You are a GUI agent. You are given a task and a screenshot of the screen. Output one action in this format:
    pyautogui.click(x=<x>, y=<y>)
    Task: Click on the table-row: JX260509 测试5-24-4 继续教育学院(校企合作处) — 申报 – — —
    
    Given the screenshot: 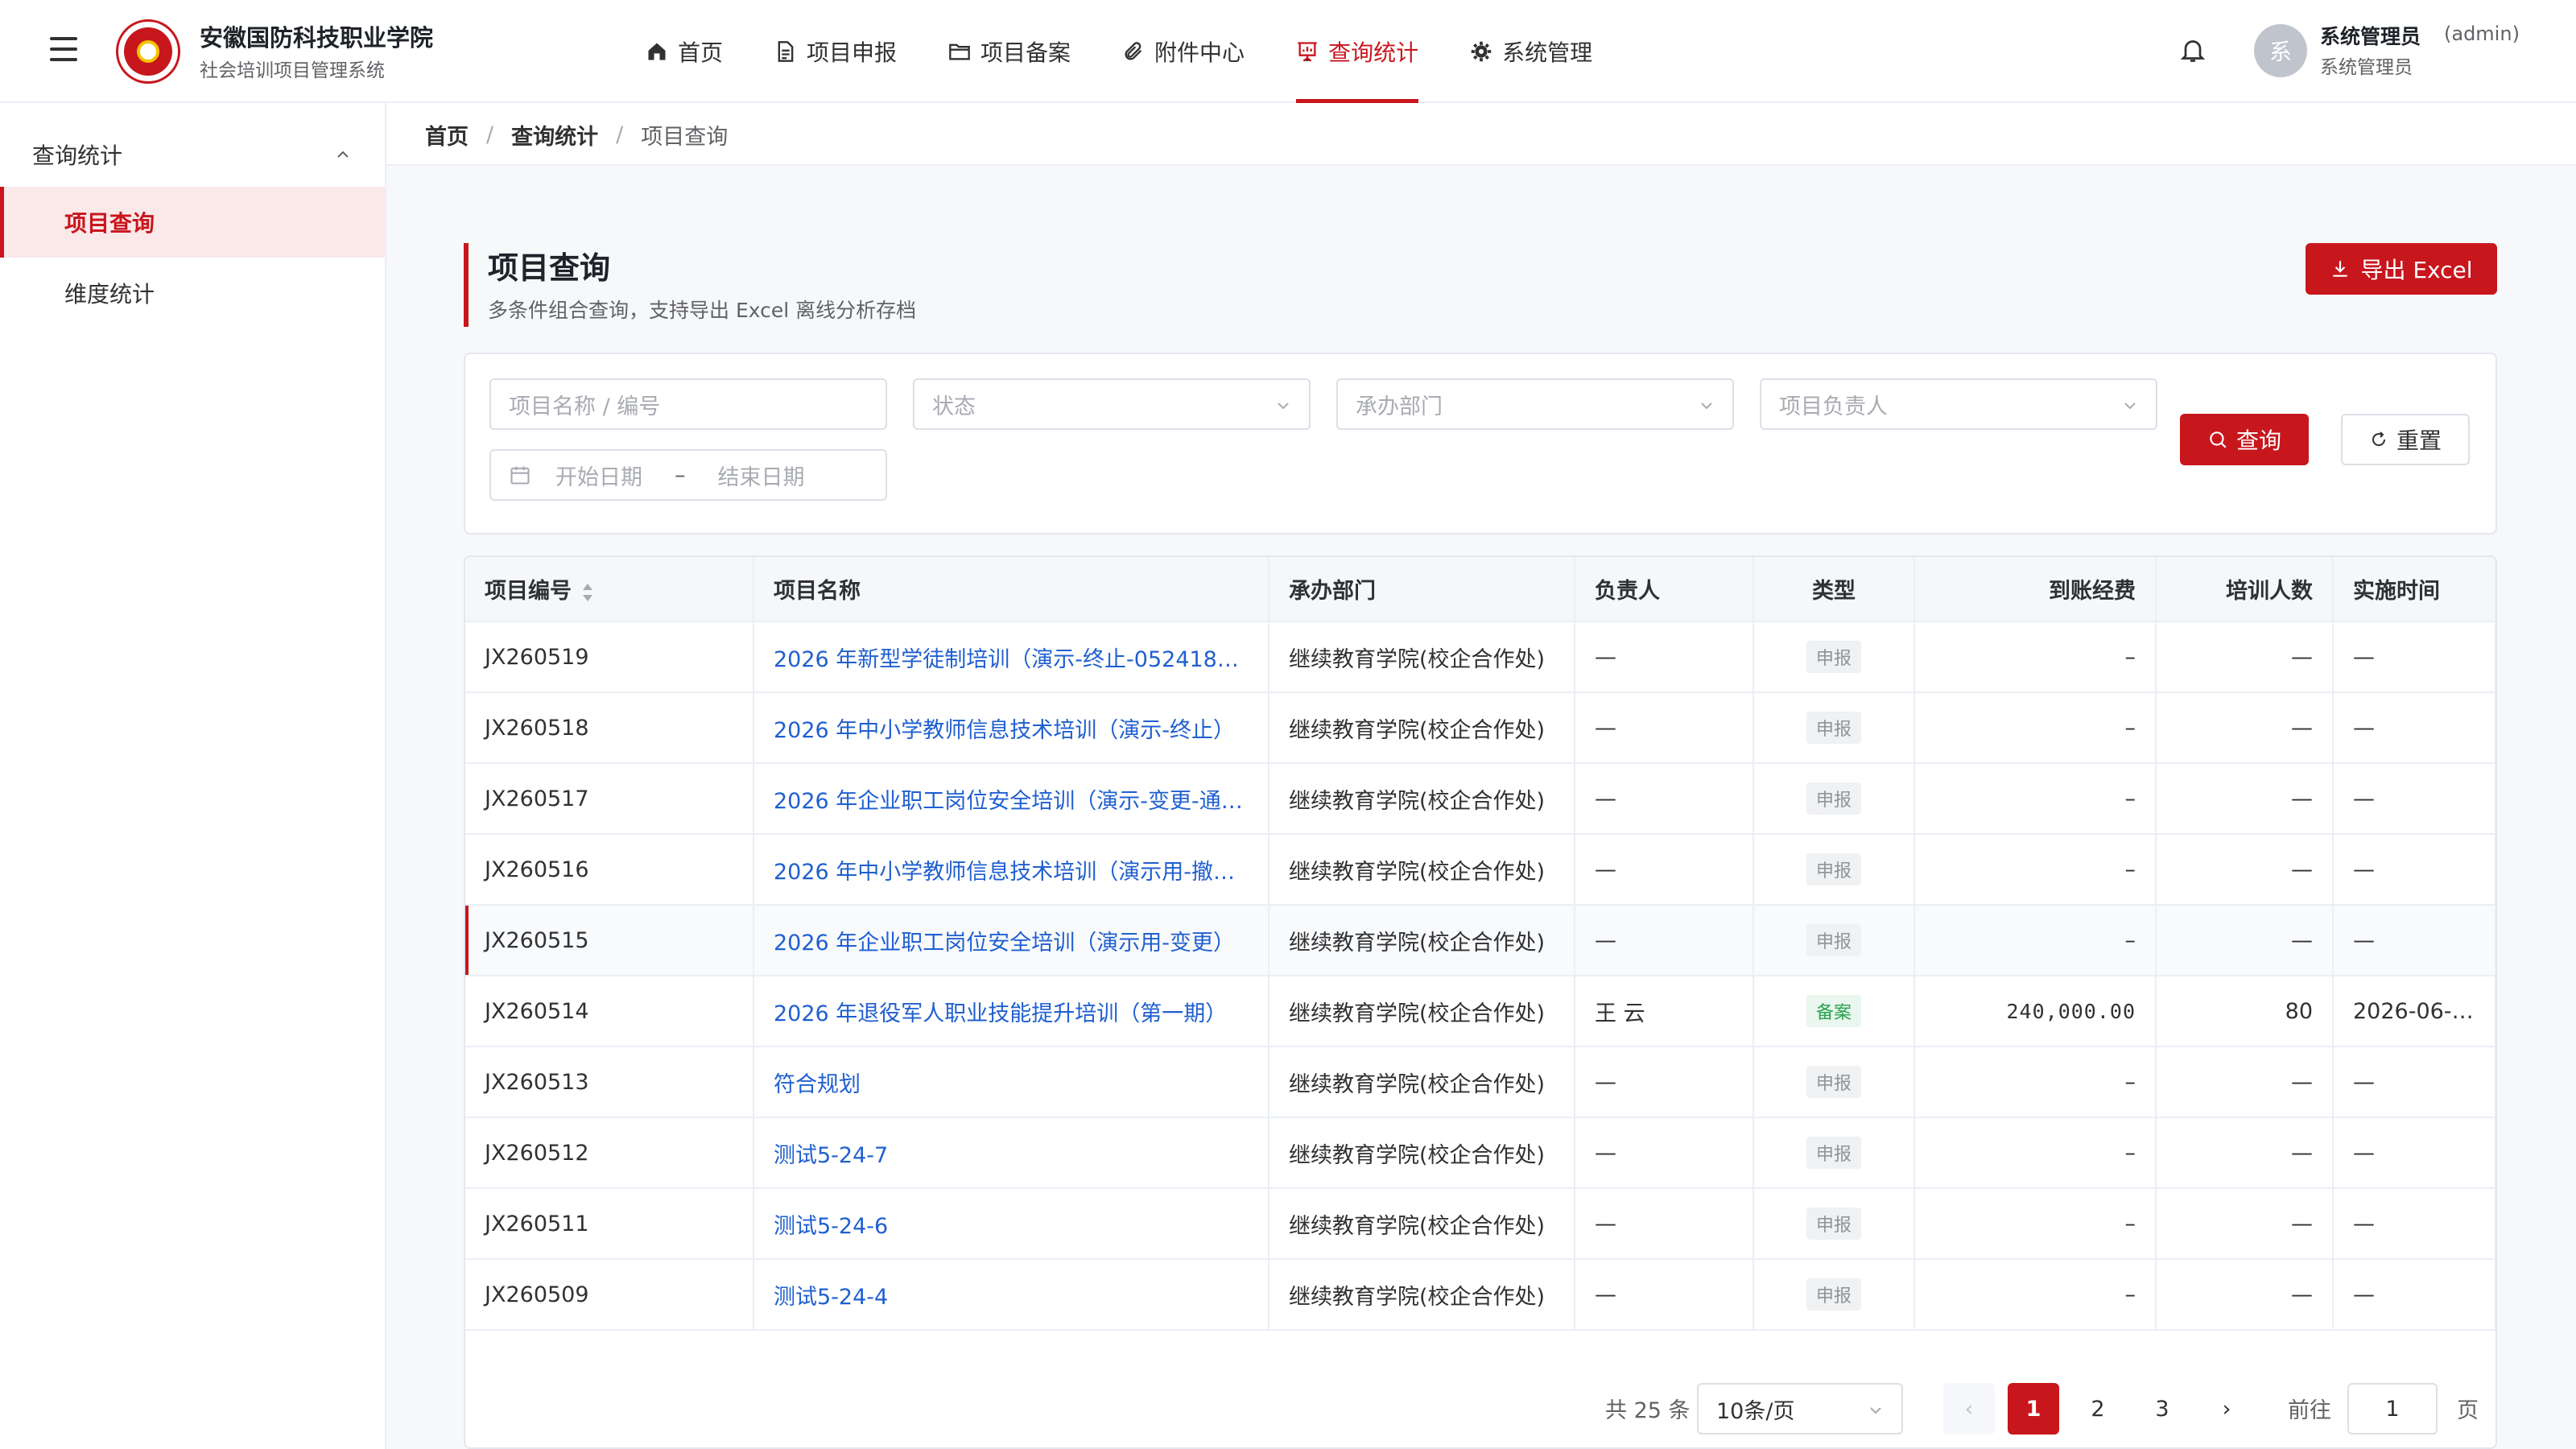 What is the action you would take?
    pyautogui.click(x=1480, y=1295)
    